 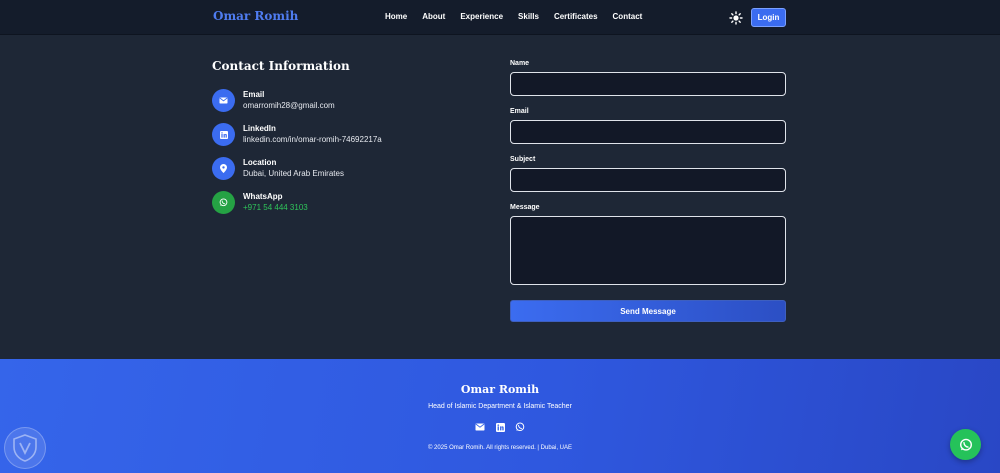 What do you see at coordinates (263, 196) in the screenshot?
I see `contact-whatsapp-title: WhatsApp` at bounding box center [263, 196].